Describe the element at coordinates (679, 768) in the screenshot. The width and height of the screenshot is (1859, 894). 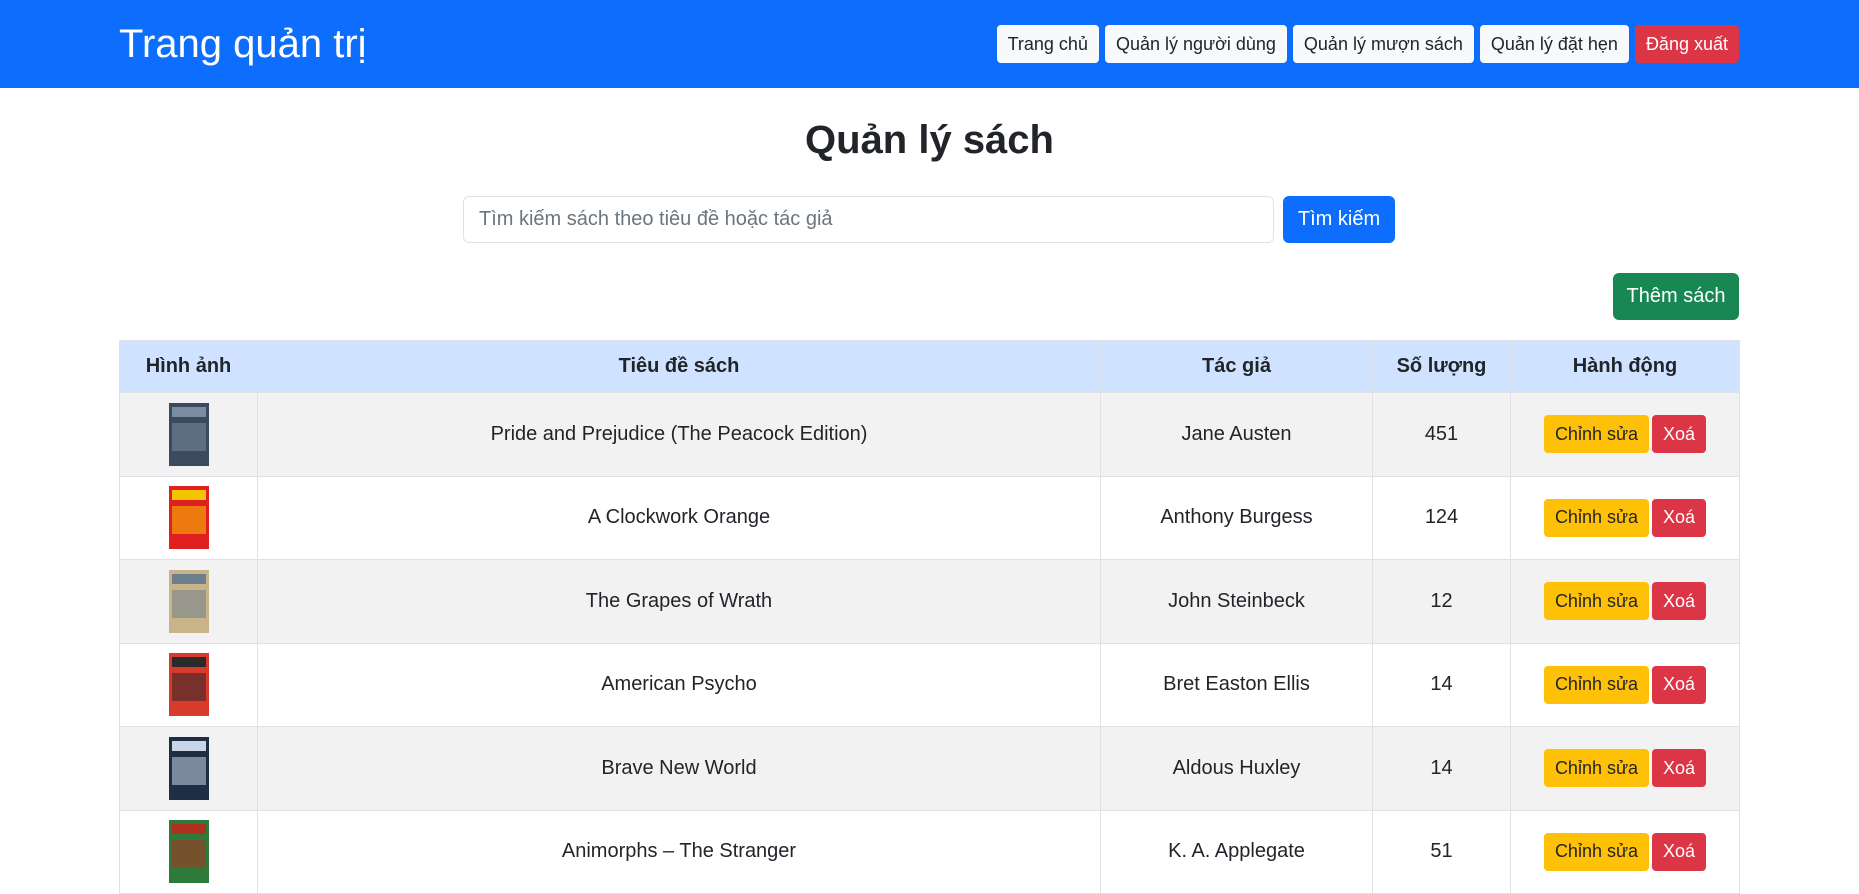
I see `book-title: Brave New World` at that location.